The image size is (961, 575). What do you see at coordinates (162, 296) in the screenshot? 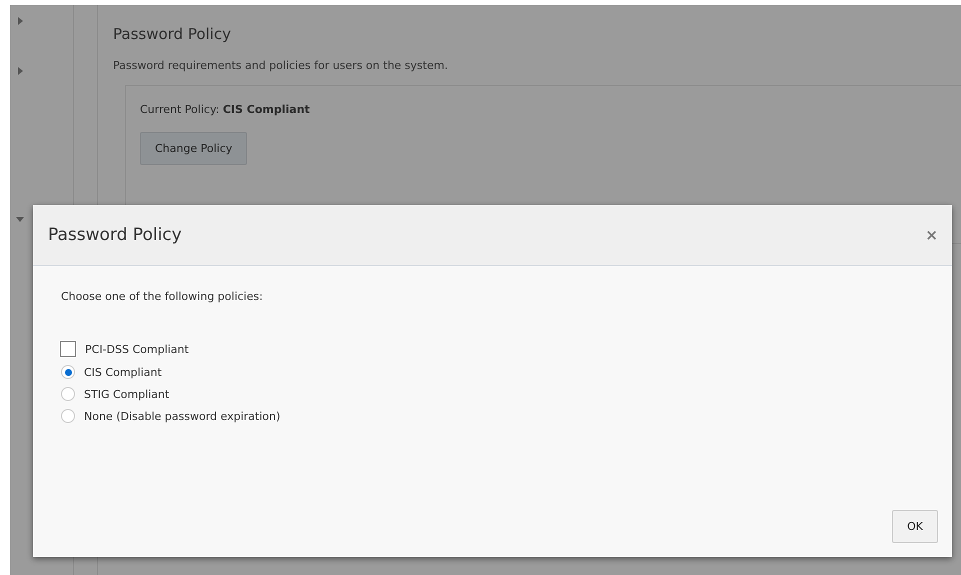
I see `dialog-prompt: Choose one of the following policies:` at bounding box center [162, 296].